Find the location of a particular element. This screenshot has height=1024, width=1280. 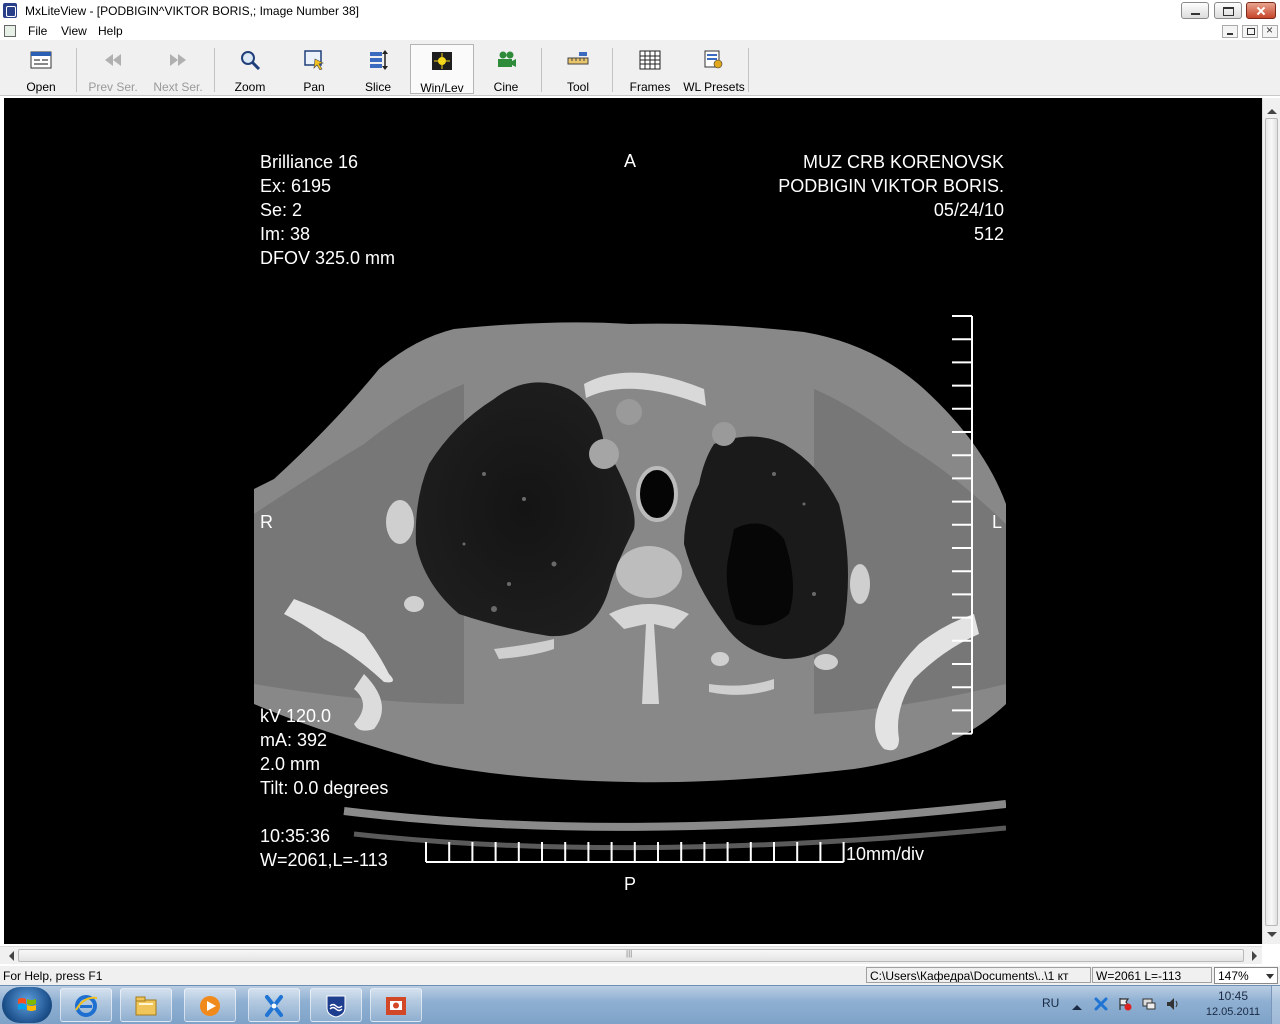

menu-bar: File View Help is located at coordinates (640, 31).